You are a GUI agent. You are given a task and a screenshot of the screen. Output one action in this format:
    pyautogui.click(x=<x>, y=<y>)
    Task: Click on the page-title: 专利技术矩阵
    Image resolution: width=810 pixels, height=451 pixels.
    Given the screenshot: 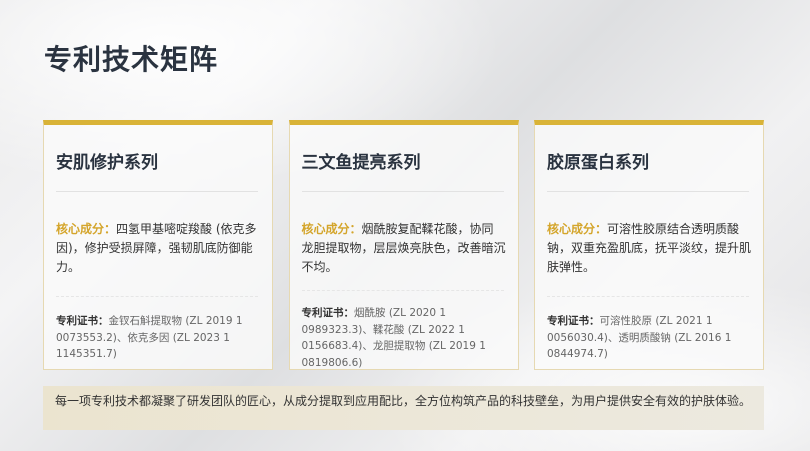 What is the action you would take?
    pyautogui.click(x=131, y=59)
    